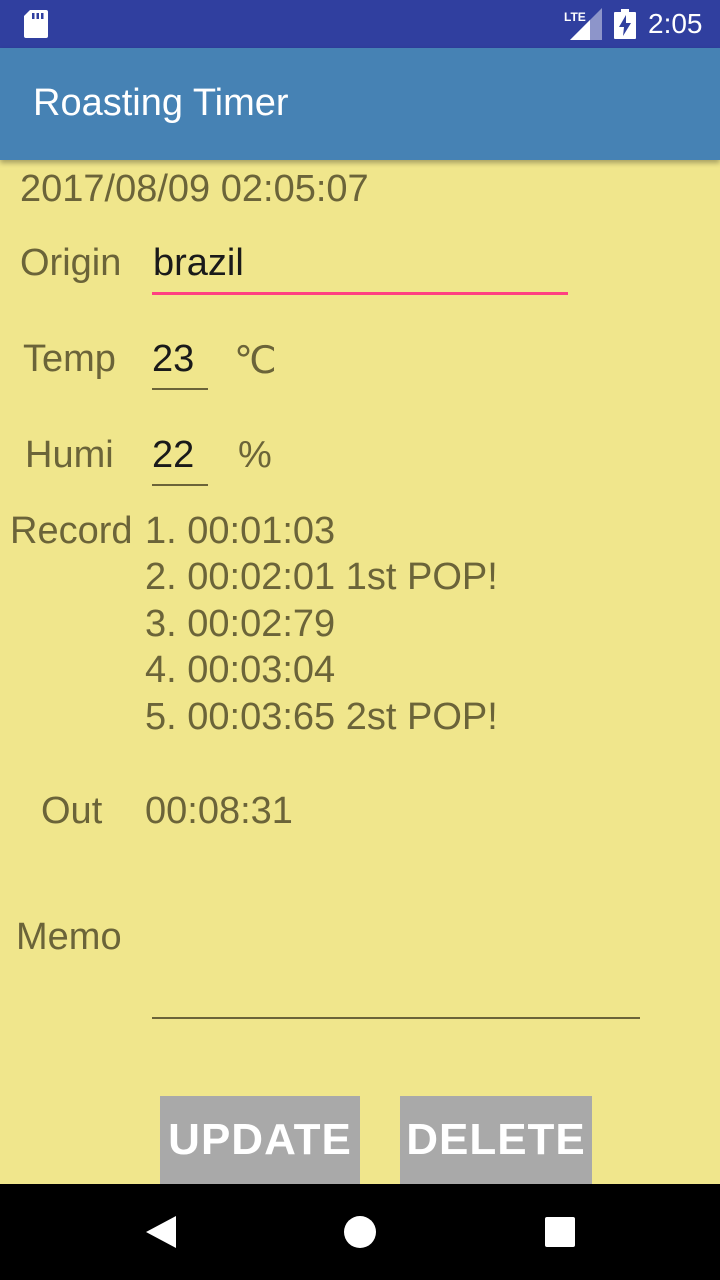 This screenshot has width=720, height=1280. What do you see at coordinates (260, 1140) in the screenshot?
I see `update-button: UPDATE` at bounding box center [260, 1140].